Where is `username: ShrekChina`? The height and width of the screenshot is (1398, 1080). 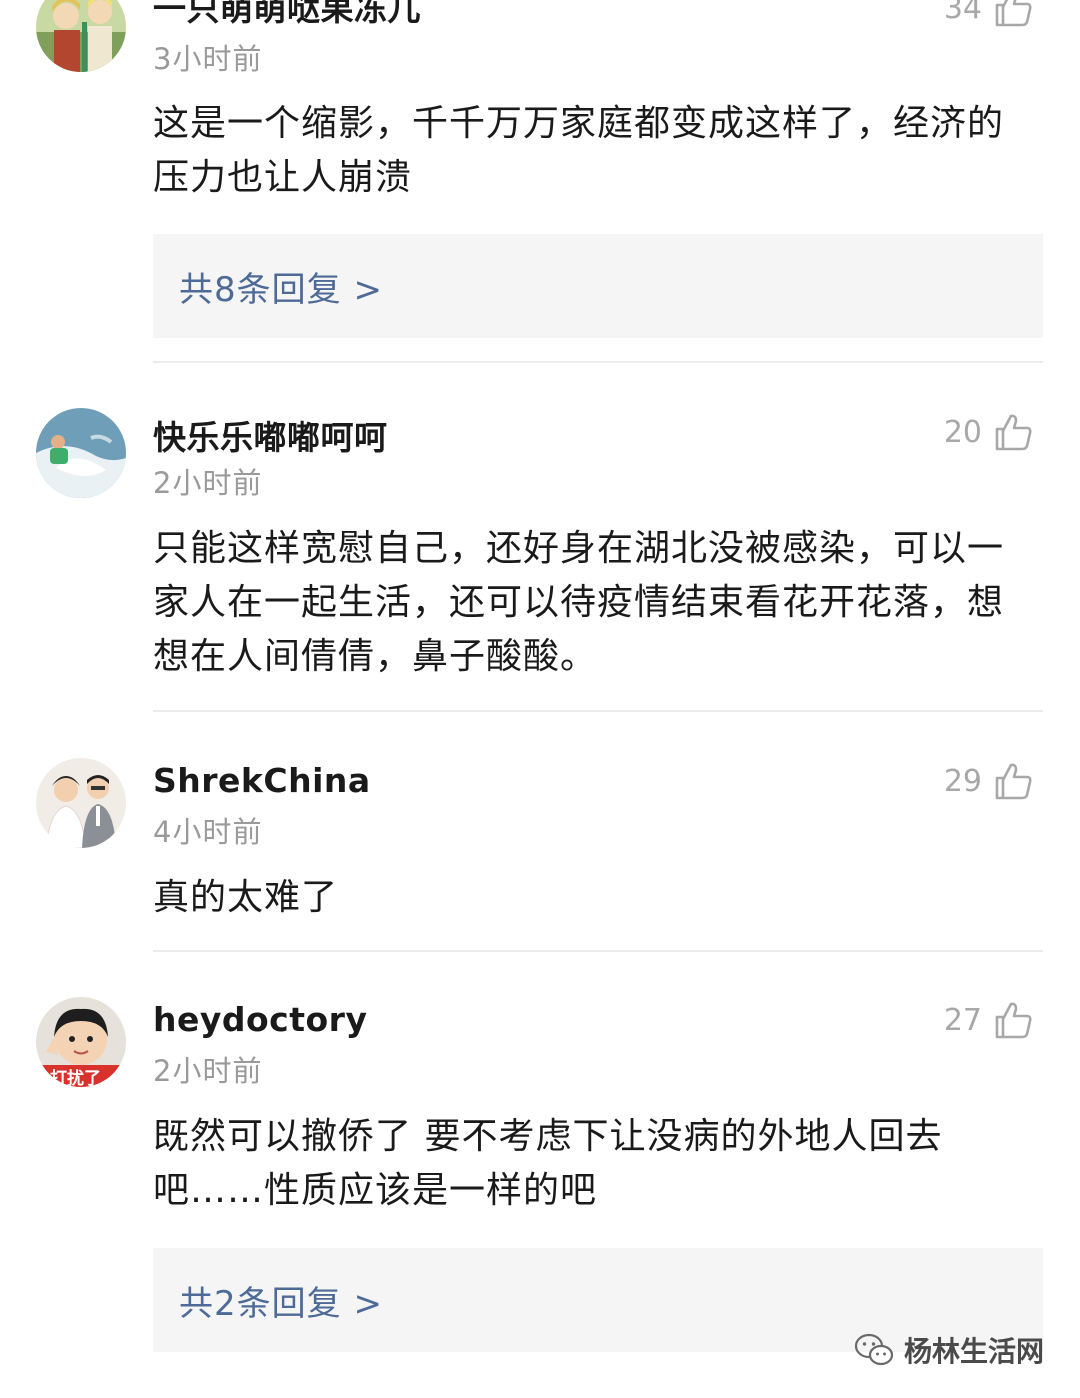
username: ShrekChina is located at coordinates (262, 780).